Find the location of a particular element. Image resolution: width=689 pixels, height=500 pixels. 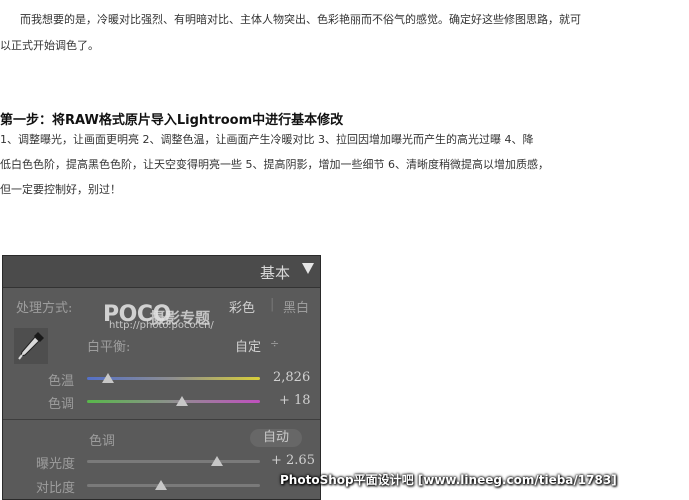

temp-value: 2,826 is located at coordinates (291, 377).